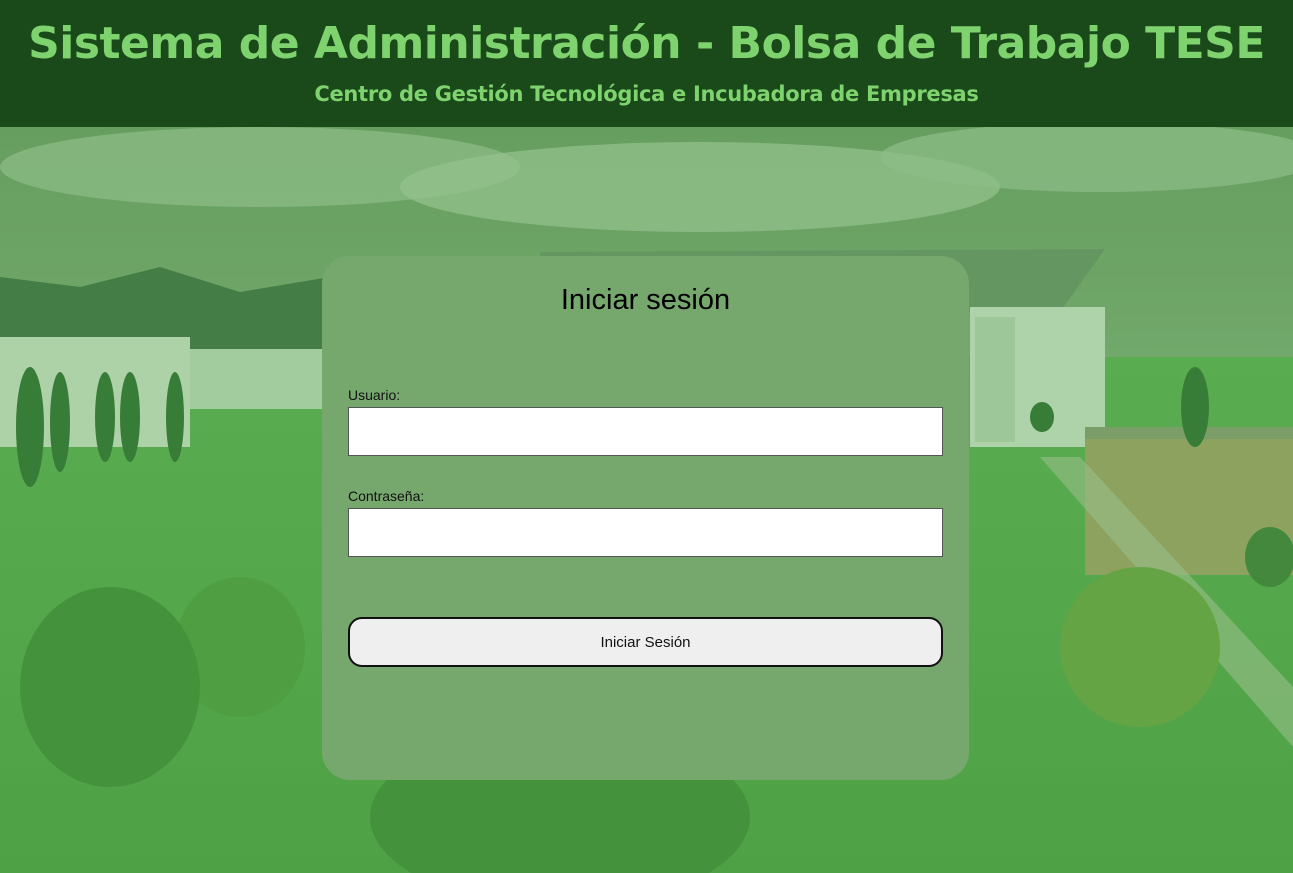 The width and height of the screenshot is (1293, 873). Describe the element at coordinates (374, 395) in the screenshot. I see `username-label: Usuario:` at that location.